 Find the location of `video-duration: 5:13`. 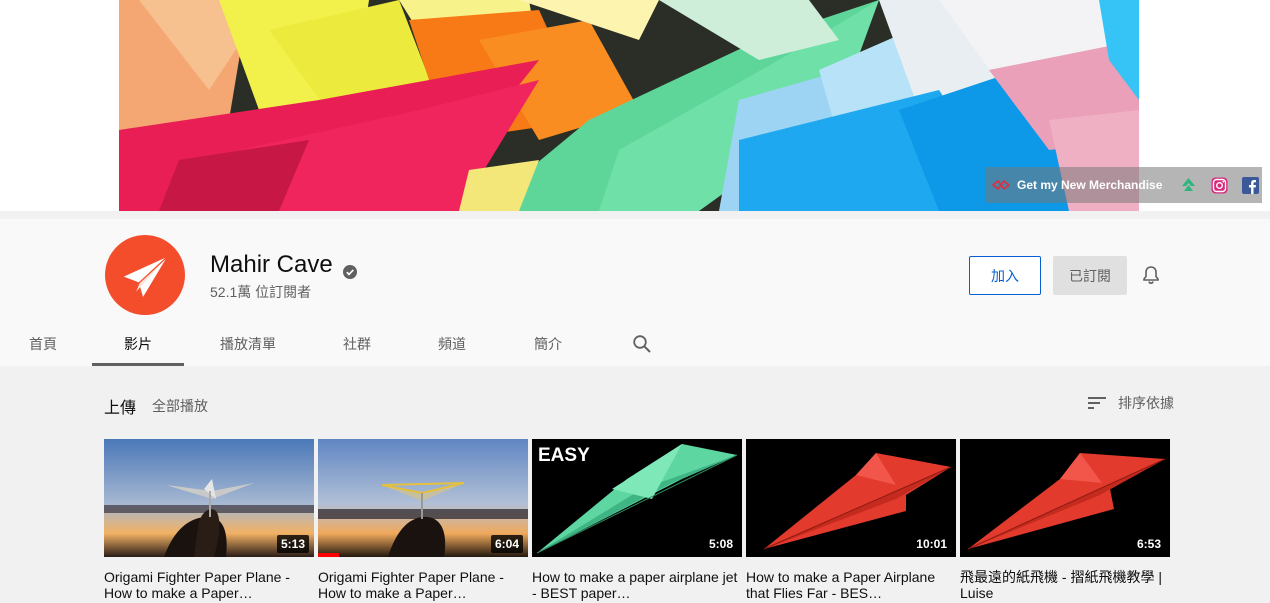

video-duration: 5:13 is located at coordinates (292, 544).